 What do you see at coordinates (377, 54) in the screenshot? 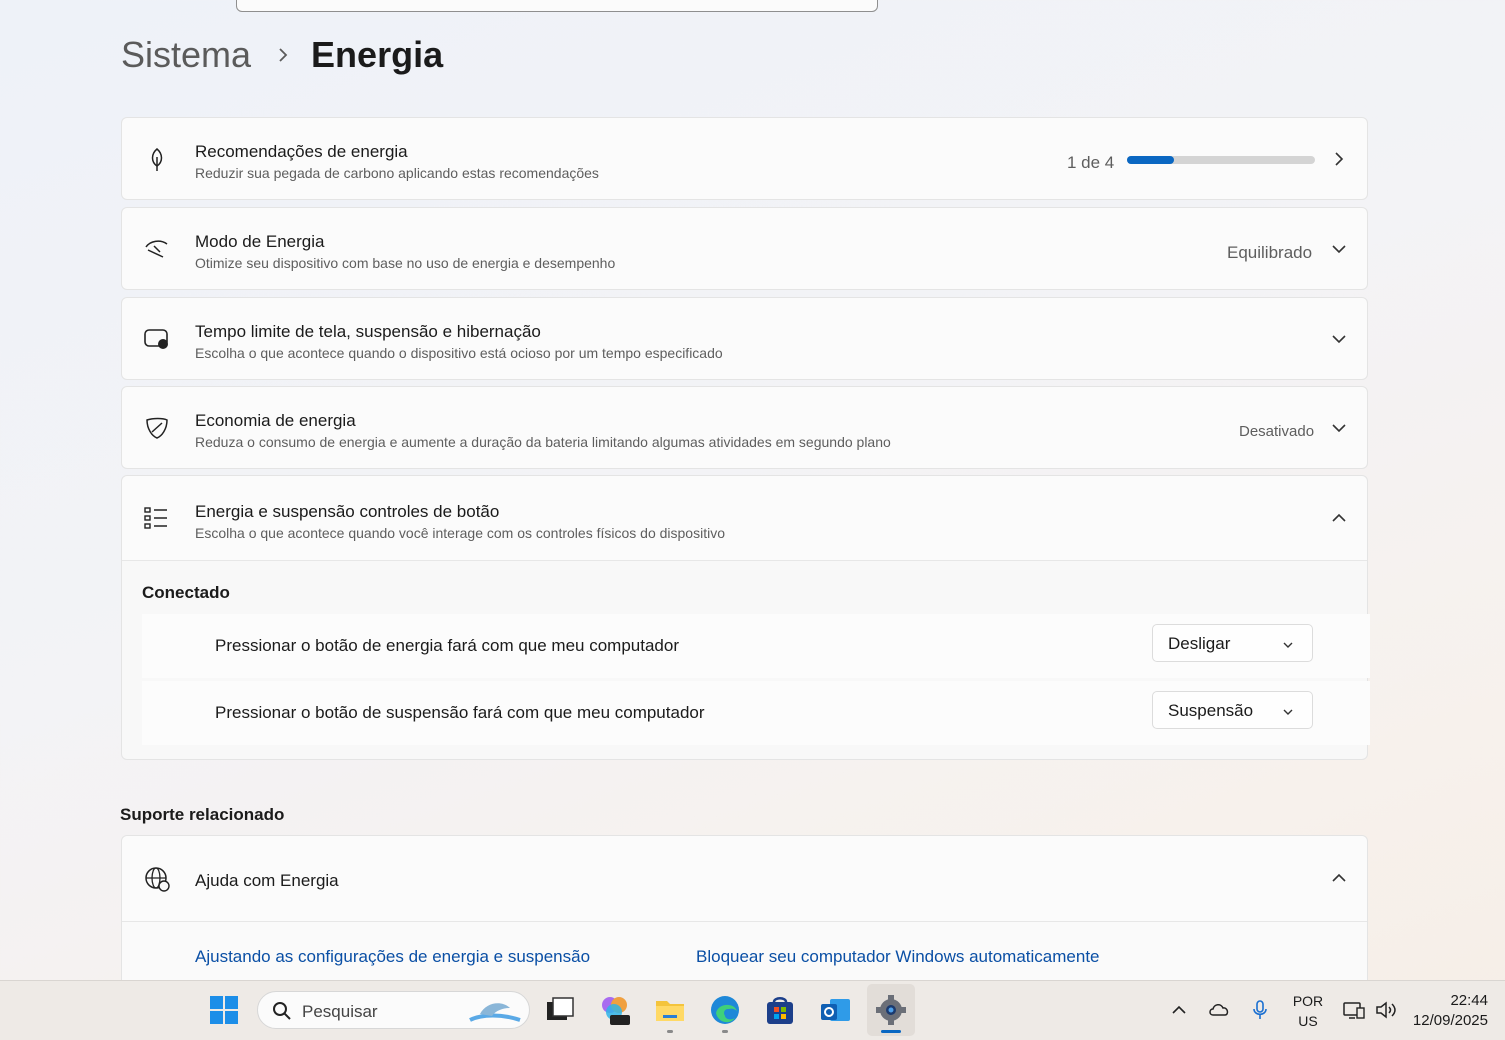
I see `page-title: Energia` at bounding box center [377, 54].